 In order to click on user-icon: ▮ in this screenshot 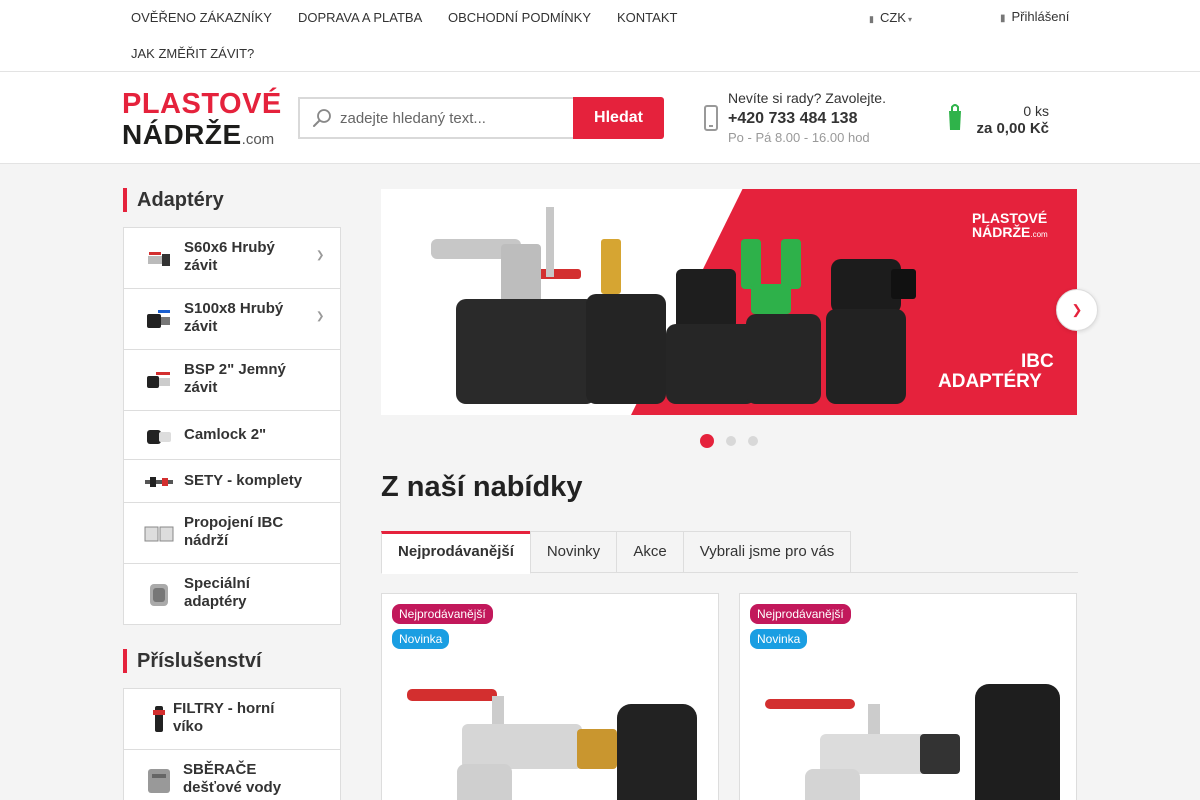, I will do `click(1003, 18)`.